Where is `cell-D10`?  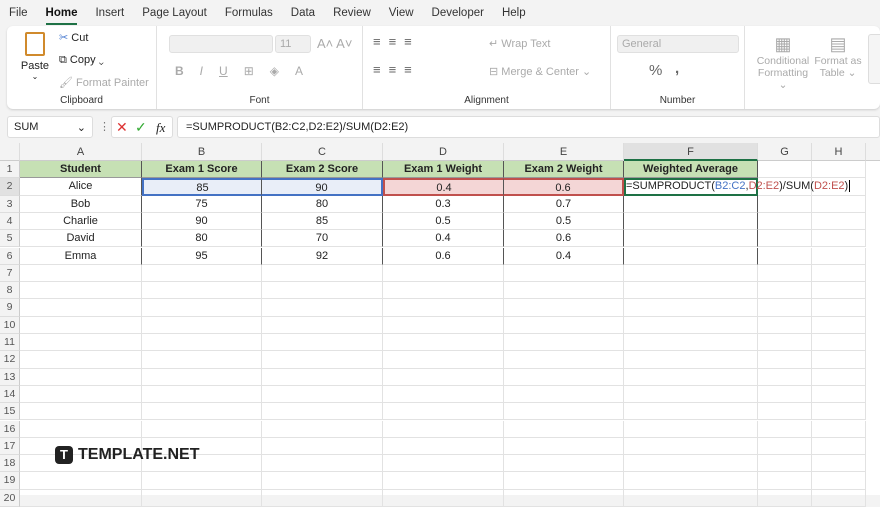
cell-D10 is located at coordinates (443, 325).